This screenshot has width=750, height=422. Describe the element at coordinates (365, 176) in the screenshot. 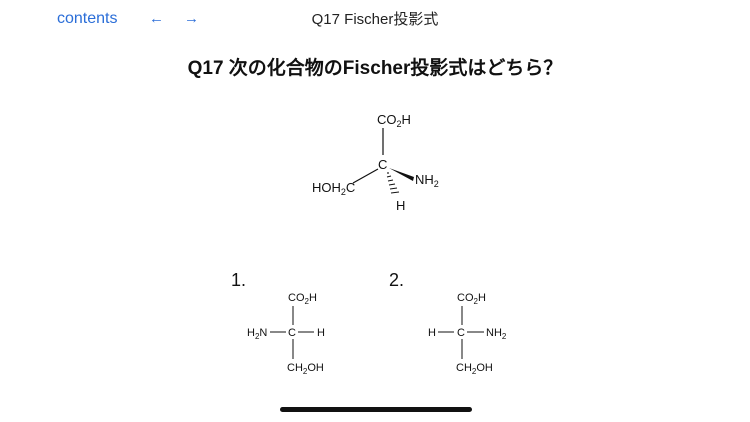

I see `main-bond-left` at that location.